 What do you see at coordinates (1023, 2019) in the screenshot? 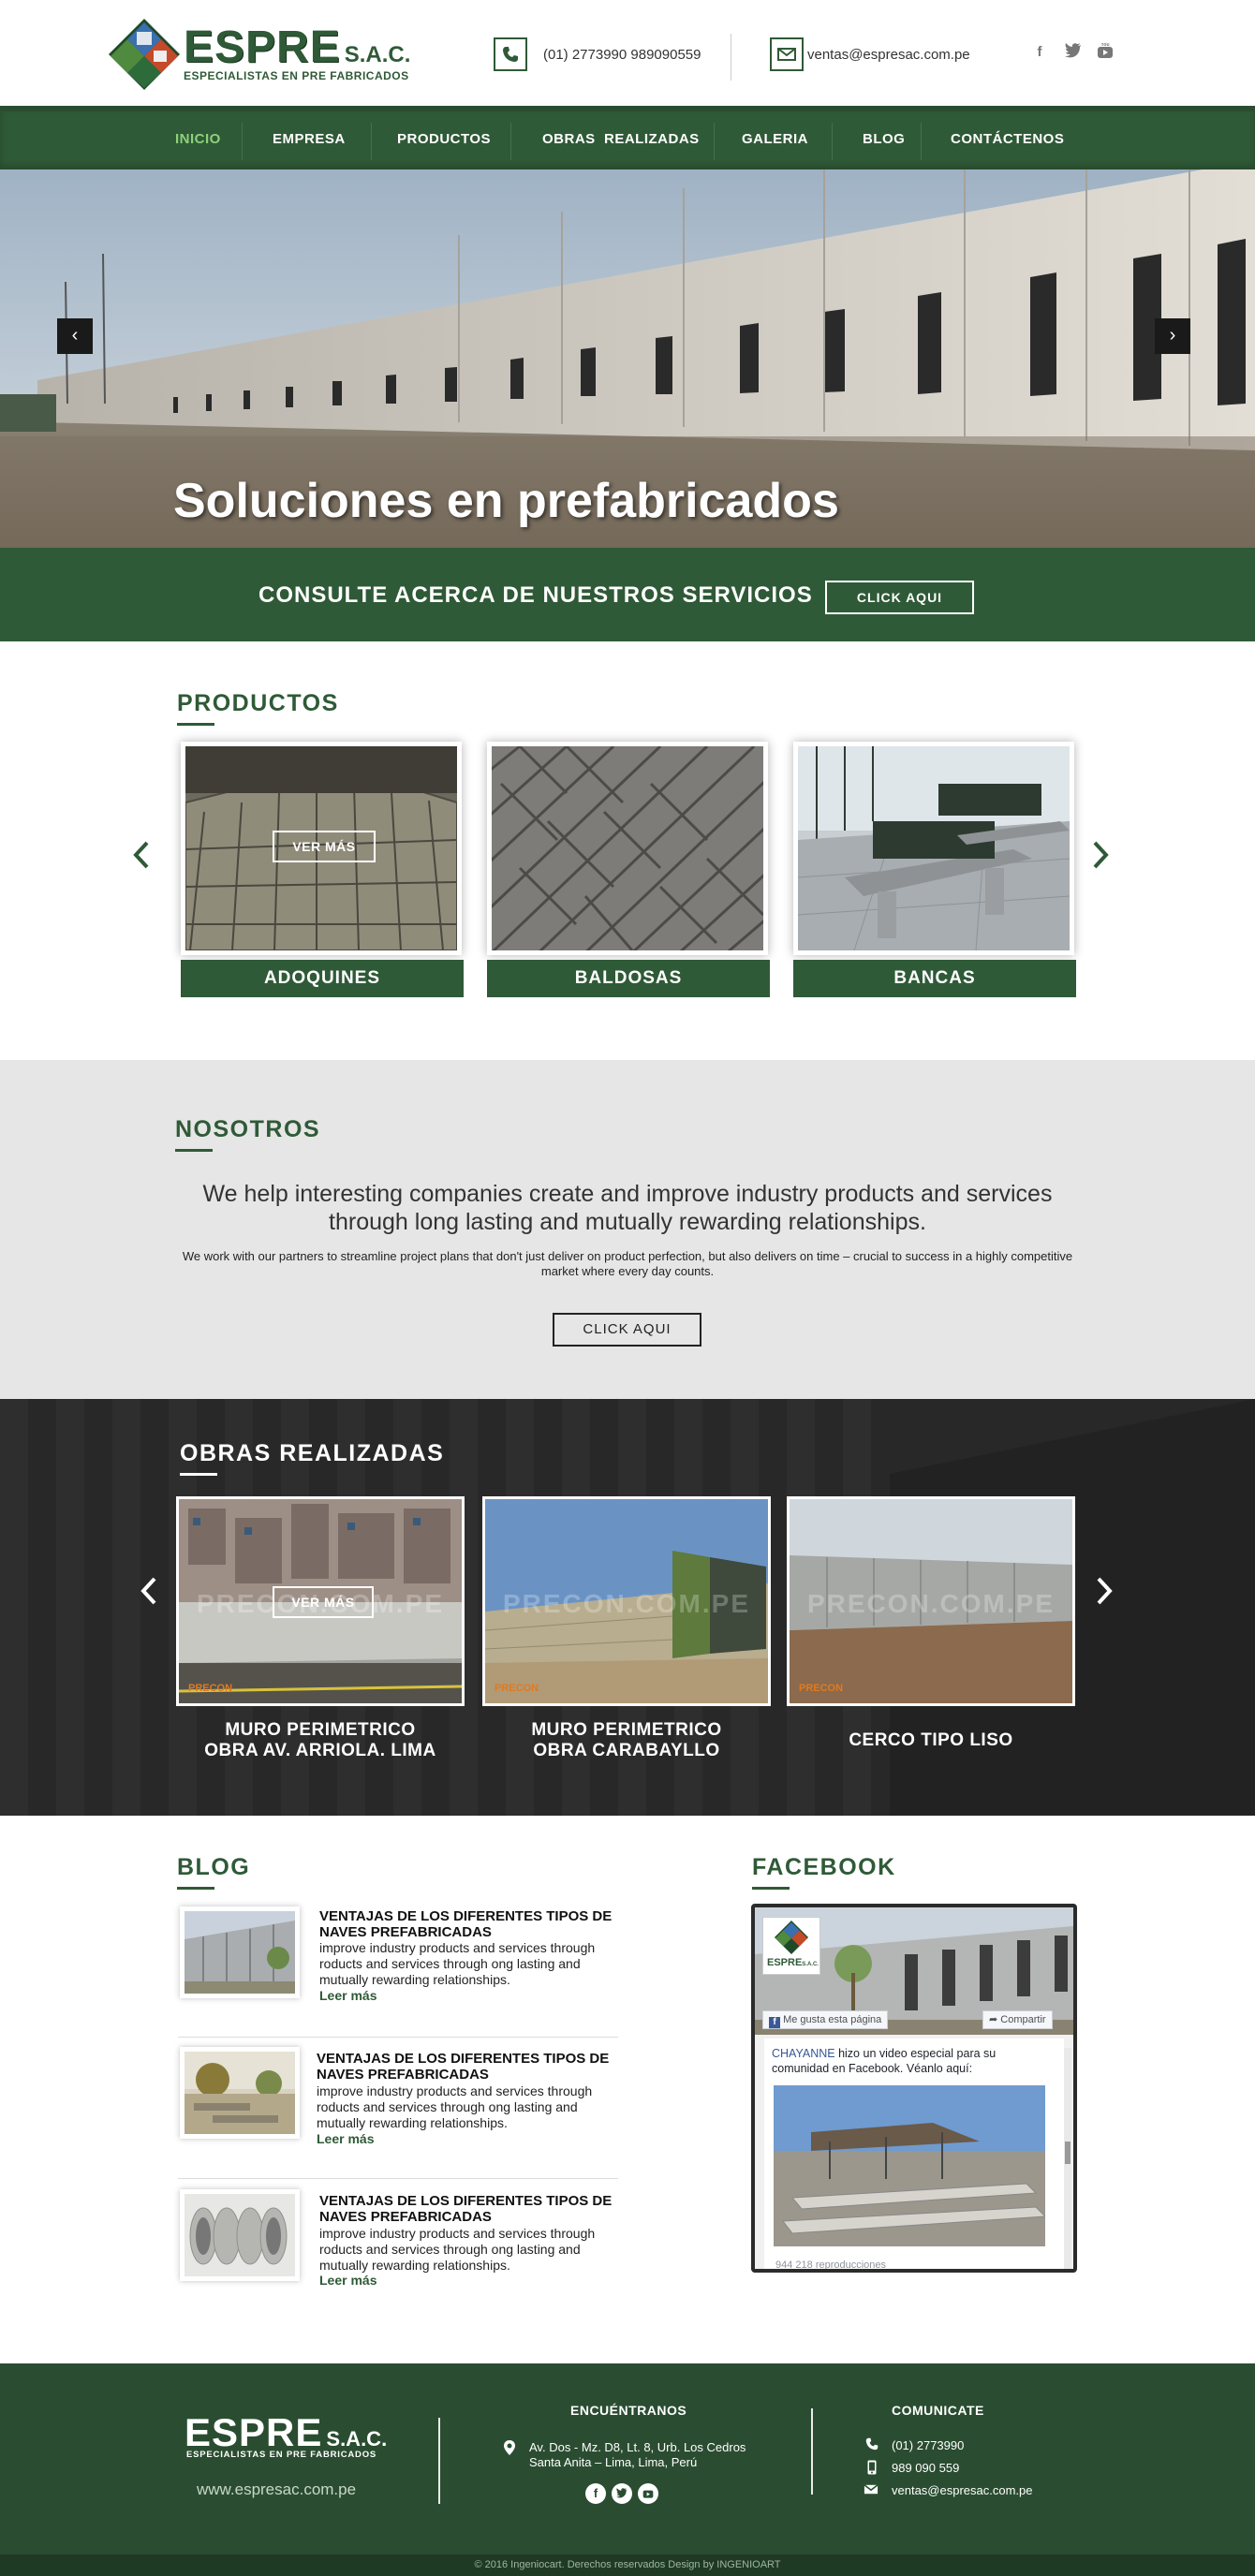
I see `facebook-share-label: Compartir` at bounding box center [1023, 2019].